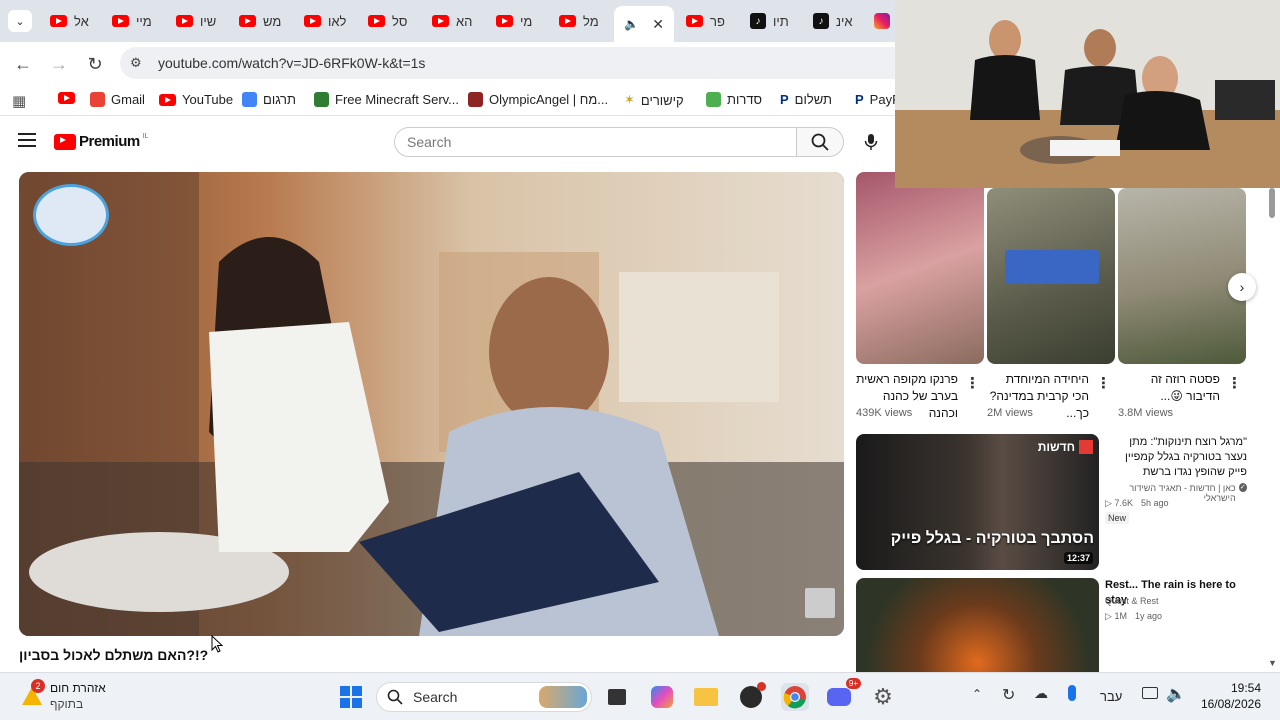 The width and height of the screenshot is (1280, 720). What do you see at coordinates (706, 697) in the screenshot?
I see `file-explorer-icon` at bounding box center [706, 697].